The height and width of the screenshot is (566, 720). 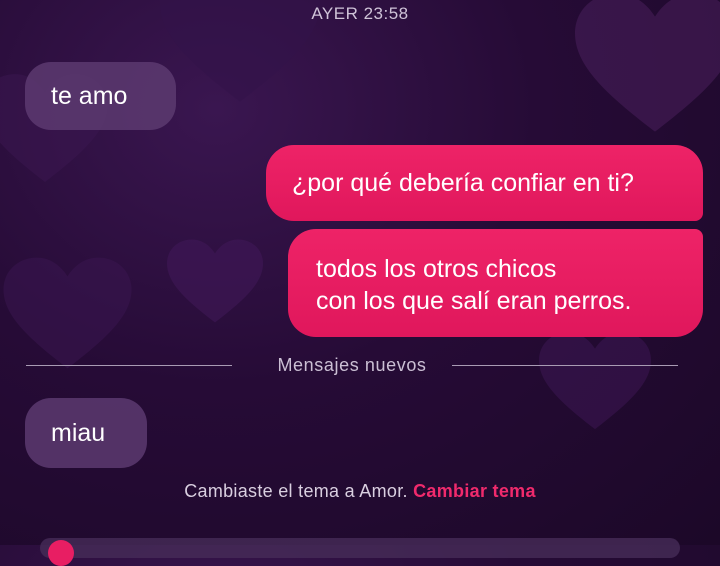 What do you see at coordinates (565, 365) in the screenshot?
I see `divider-line` at bounding box center [565, 365].